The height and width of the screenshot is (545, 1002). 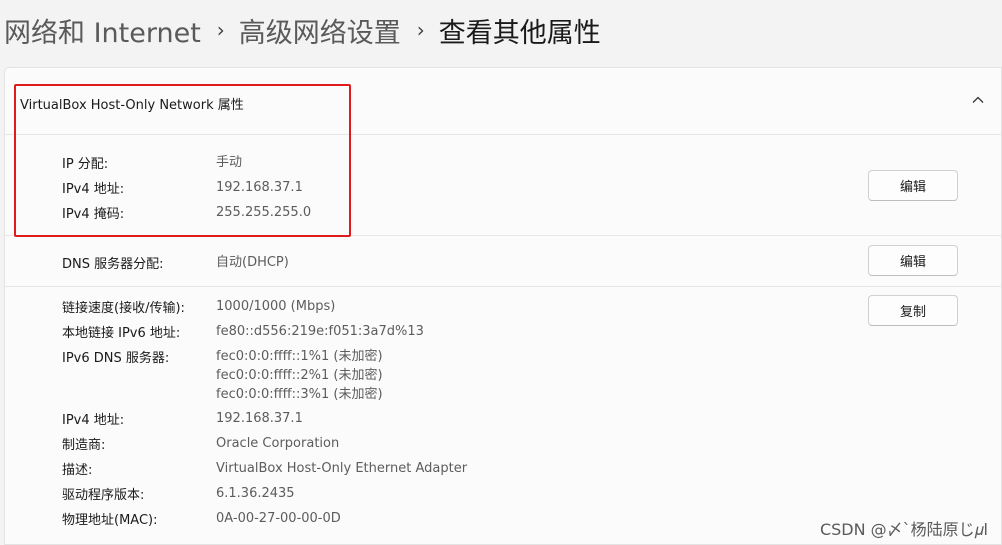 I want to click on mac-address-label: 物理地址(MAC):, so click(x=110, y=520).